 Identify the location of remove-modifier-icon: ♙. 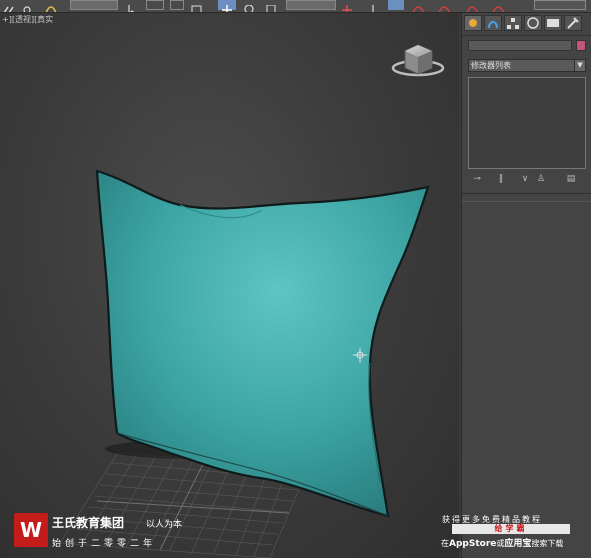
(541, 179).